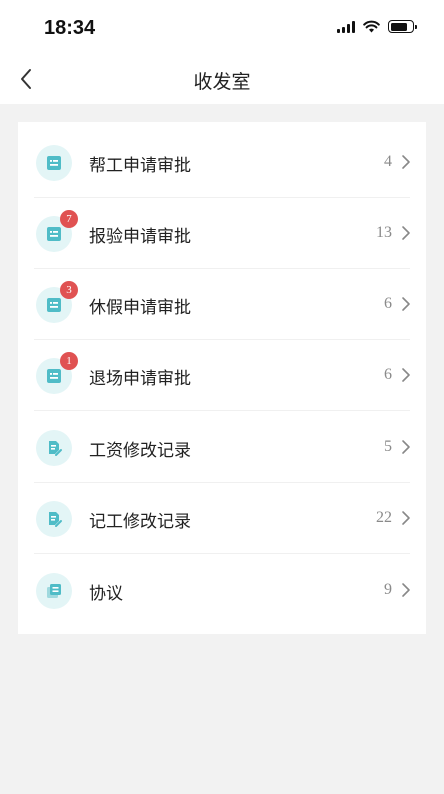  I want to click on menu-item-wage-change-log: 工资修改记录 5, so click(222, 447).